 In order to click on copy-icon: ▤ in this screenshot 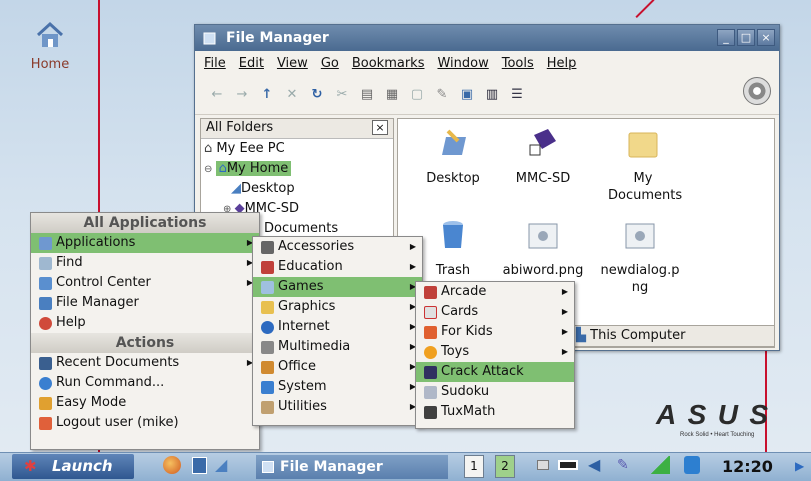, I will do `click(367, 95)`.